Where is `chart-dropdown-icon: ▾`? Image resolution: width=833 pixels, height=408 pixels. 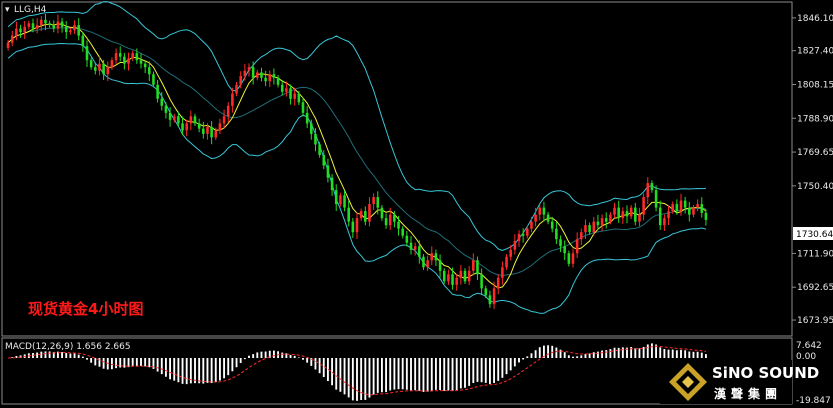 chart-dropdown-icon: ▾ is located at coordinates (7, 10).